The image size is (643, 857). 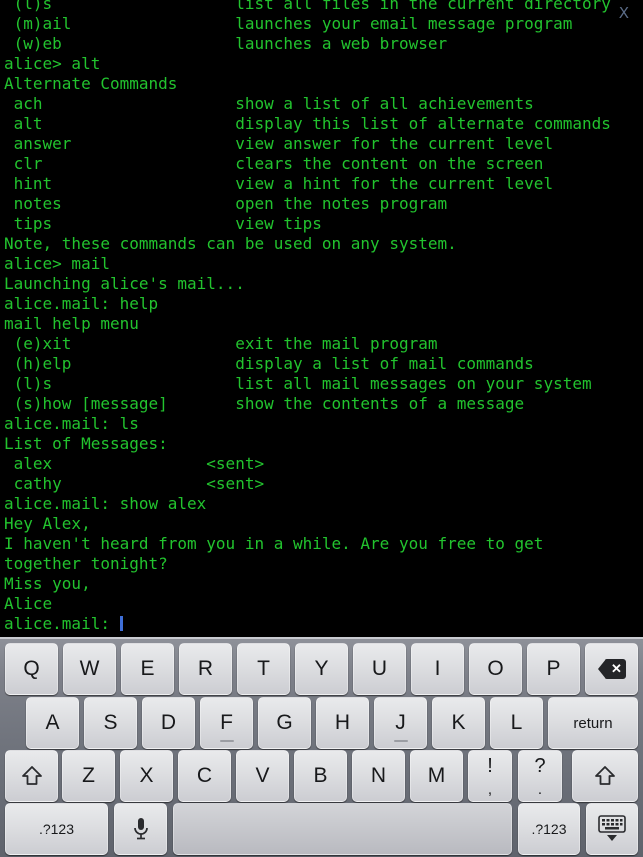 What do you see at coordinates (163, 223) in the screenshot?
I see `terminal-line: tips view tips` at bounding box center [163, 223].